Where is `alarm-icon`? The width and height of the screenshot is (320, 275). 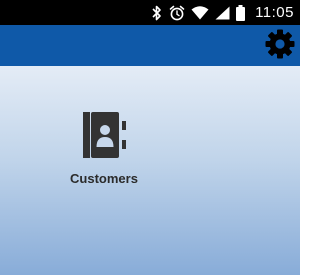 alarm-icon is located at coordinates (177, 13).